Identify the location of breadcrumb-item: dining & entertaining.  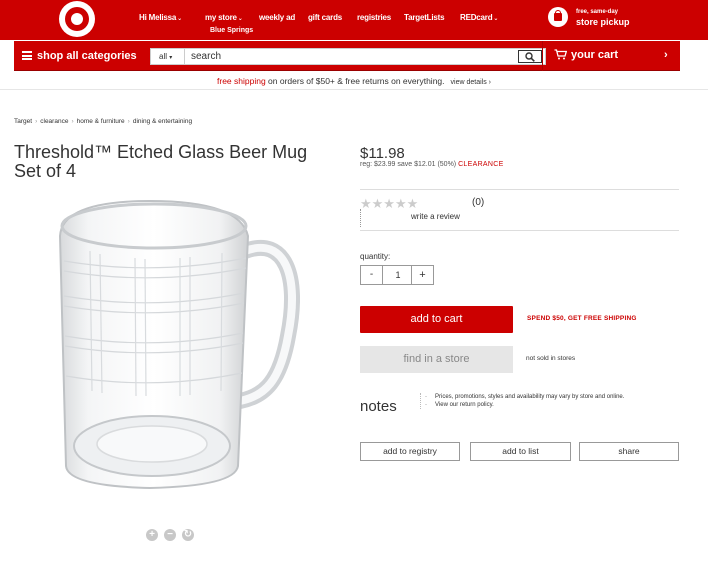
(162, 121).